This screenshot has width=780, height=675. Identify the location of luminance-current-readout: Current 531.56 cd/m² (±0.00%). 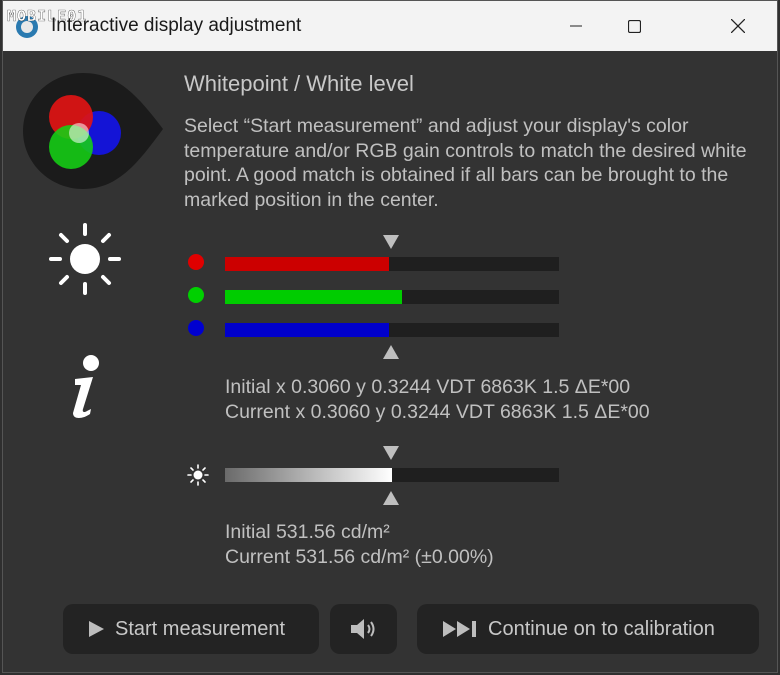
(359, 557).